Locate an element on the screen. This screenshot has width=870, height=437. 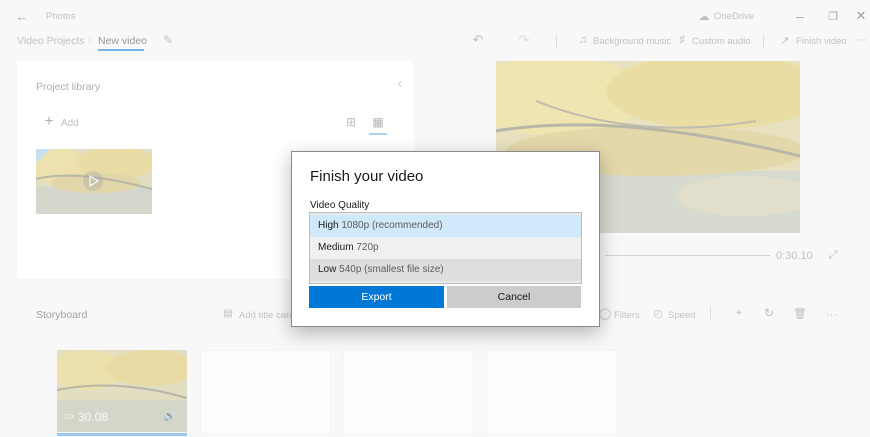
quality-option-medium: Medium 720p is located at coordinates (445, 248).